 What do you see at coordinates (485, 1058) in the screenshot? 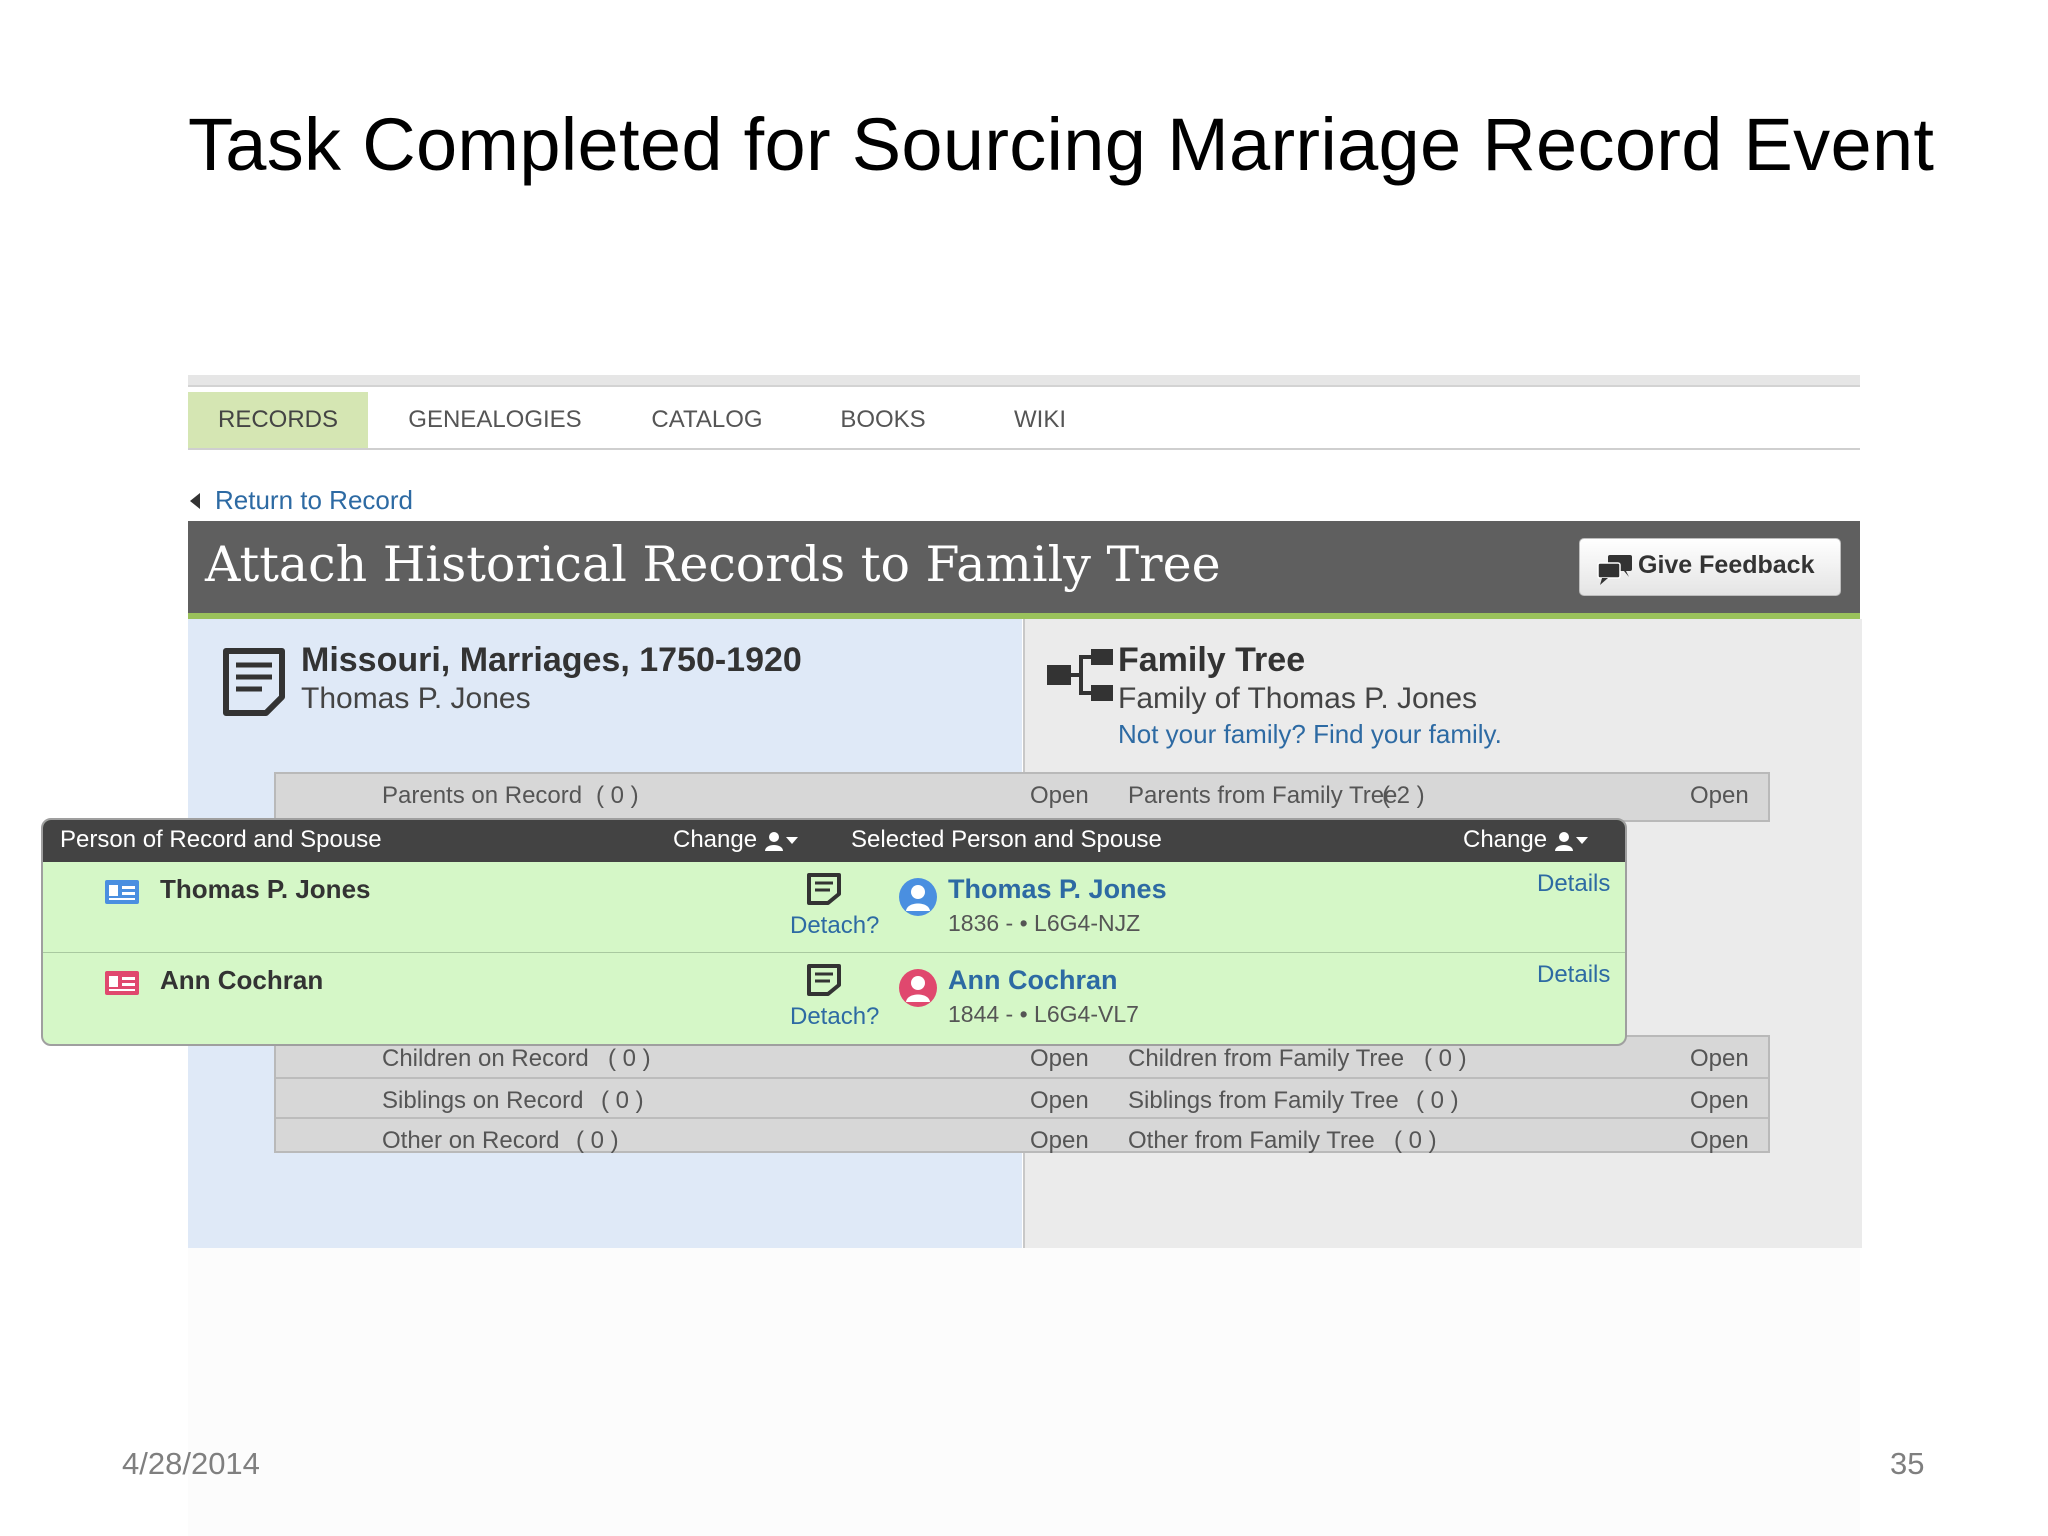
I see `children-on-record-label: Children on Record` at bounding box center [485, 1058].